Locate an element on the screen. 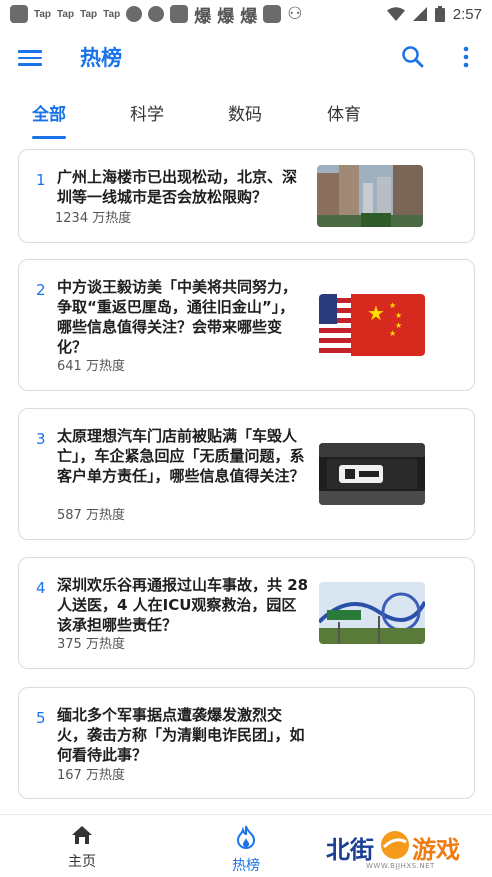  category-tabs: 全部 科学 数码 体育 is located at coordinates (246, 118).